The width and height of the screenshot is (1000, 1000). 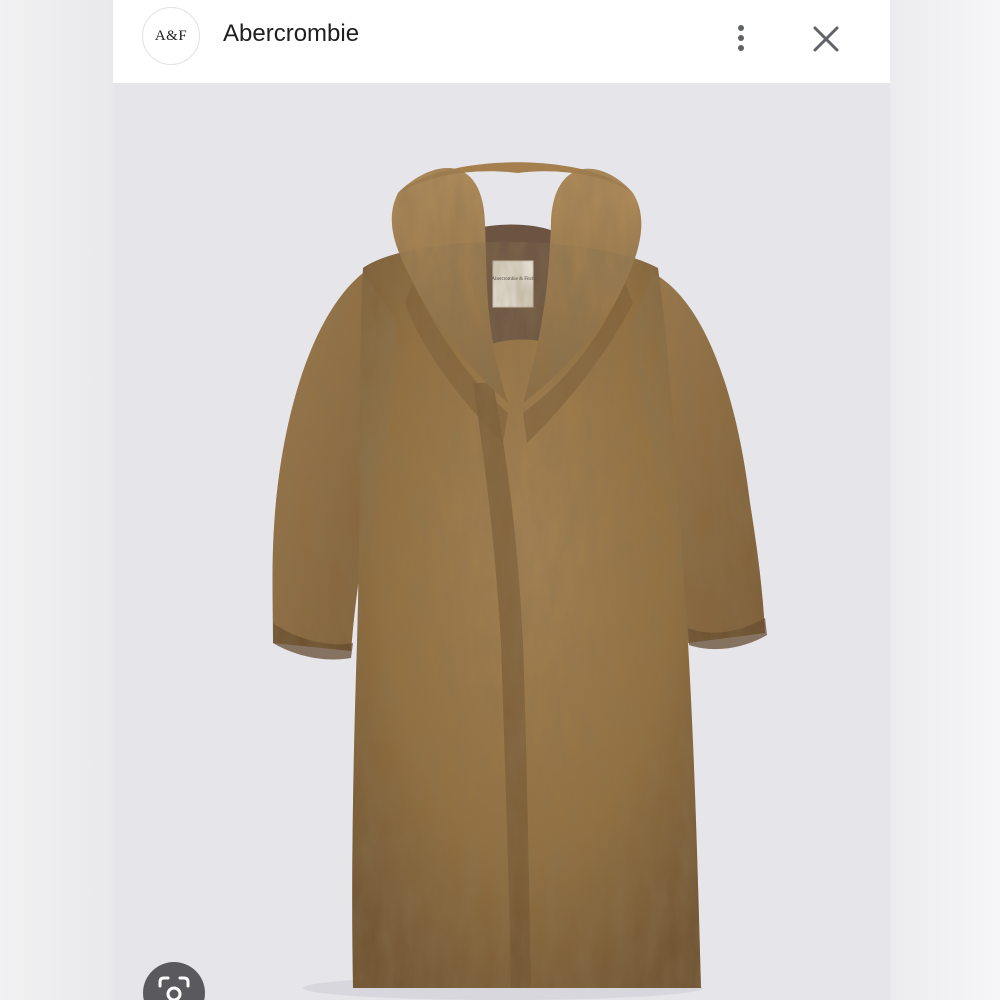 I want to click on close-button, so click(x=826, y=39).